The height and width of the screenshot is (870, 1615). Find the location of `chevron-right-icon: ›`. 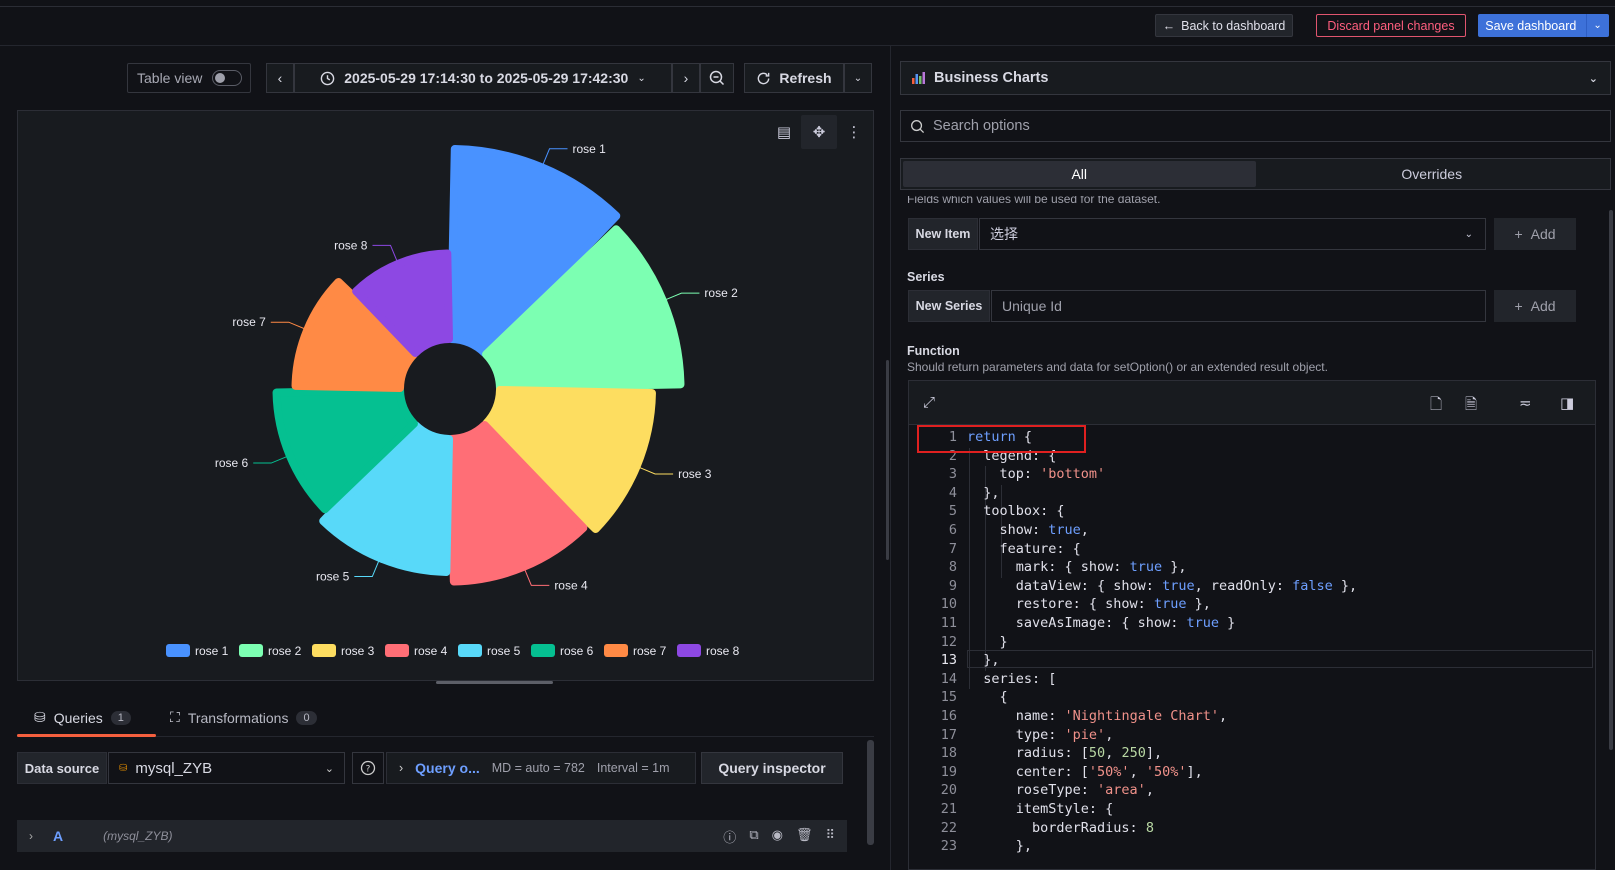

chevron-right-icon: › is located at coordinates (31, 836).